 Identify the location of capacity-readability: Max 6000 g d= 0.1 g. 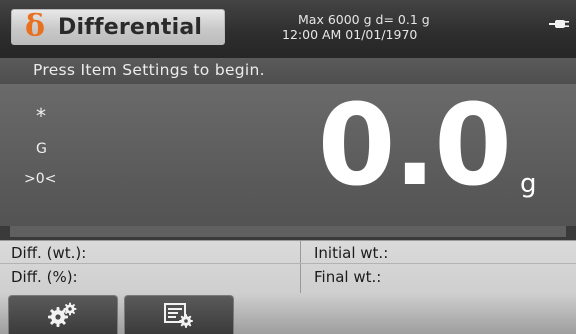
(364, 19).